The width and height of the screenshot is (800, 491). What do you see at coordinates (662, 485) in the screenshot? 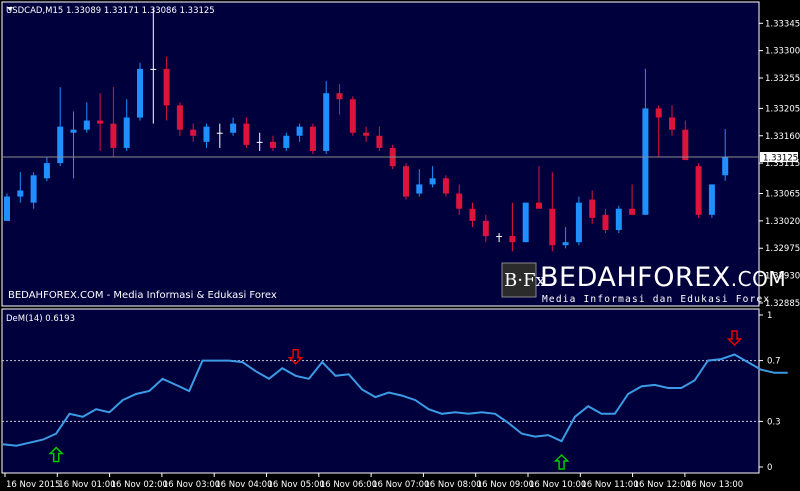
I see `time-tick-label: 16 Nov 12:00` at bounding box center [662, 485].